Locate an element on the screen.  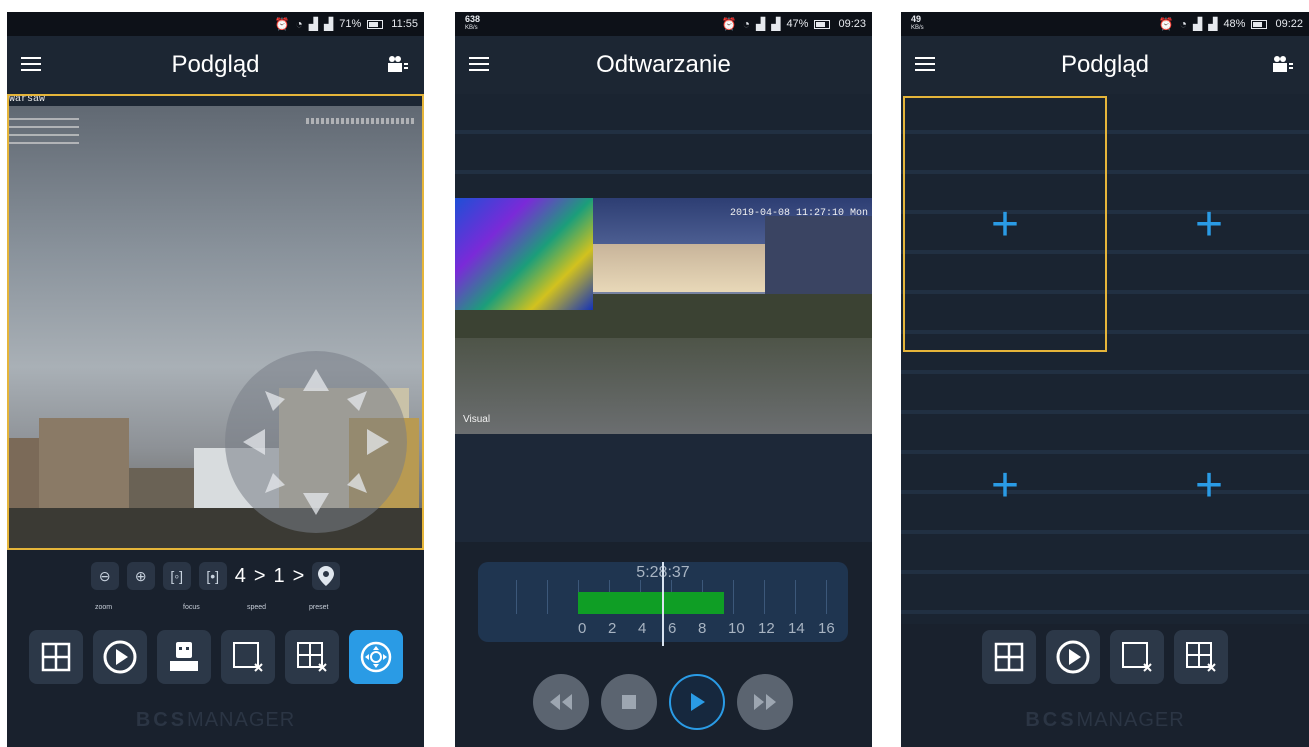
play-circle-icon is located at coordinates (119, 657).